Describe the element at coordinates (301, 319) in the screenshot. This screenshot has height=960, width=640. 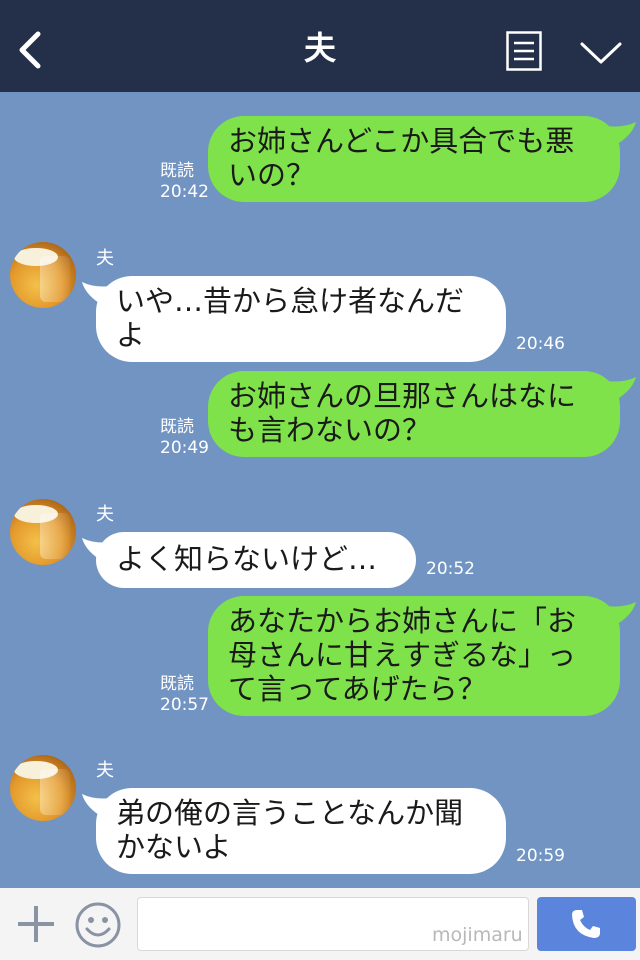
I see `message-bubble-received: いや…昔から怠け者なんだ よ` at that location.